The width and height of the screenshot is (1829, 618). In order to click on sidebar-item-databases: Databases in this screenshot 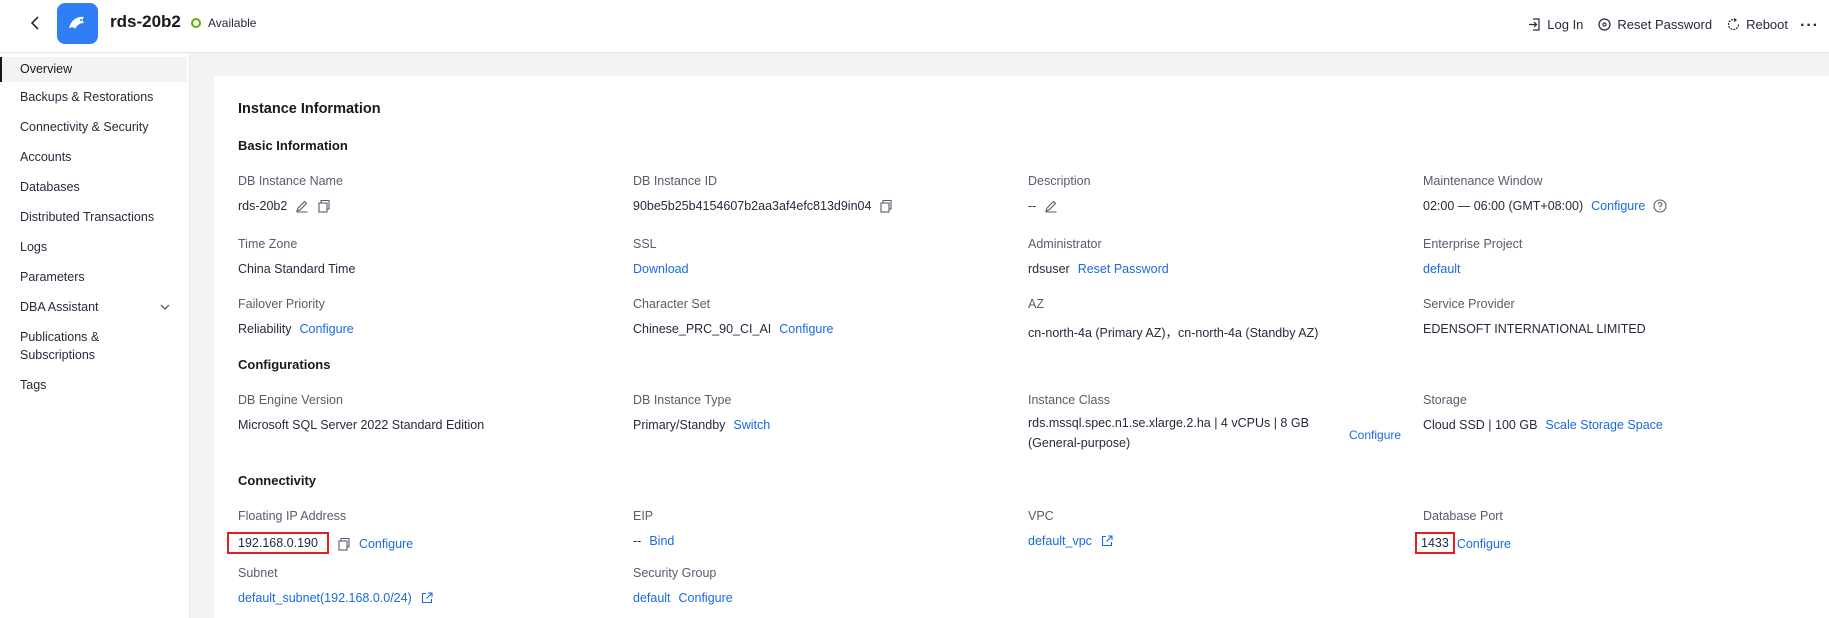, I will do `click(94, 187)`.